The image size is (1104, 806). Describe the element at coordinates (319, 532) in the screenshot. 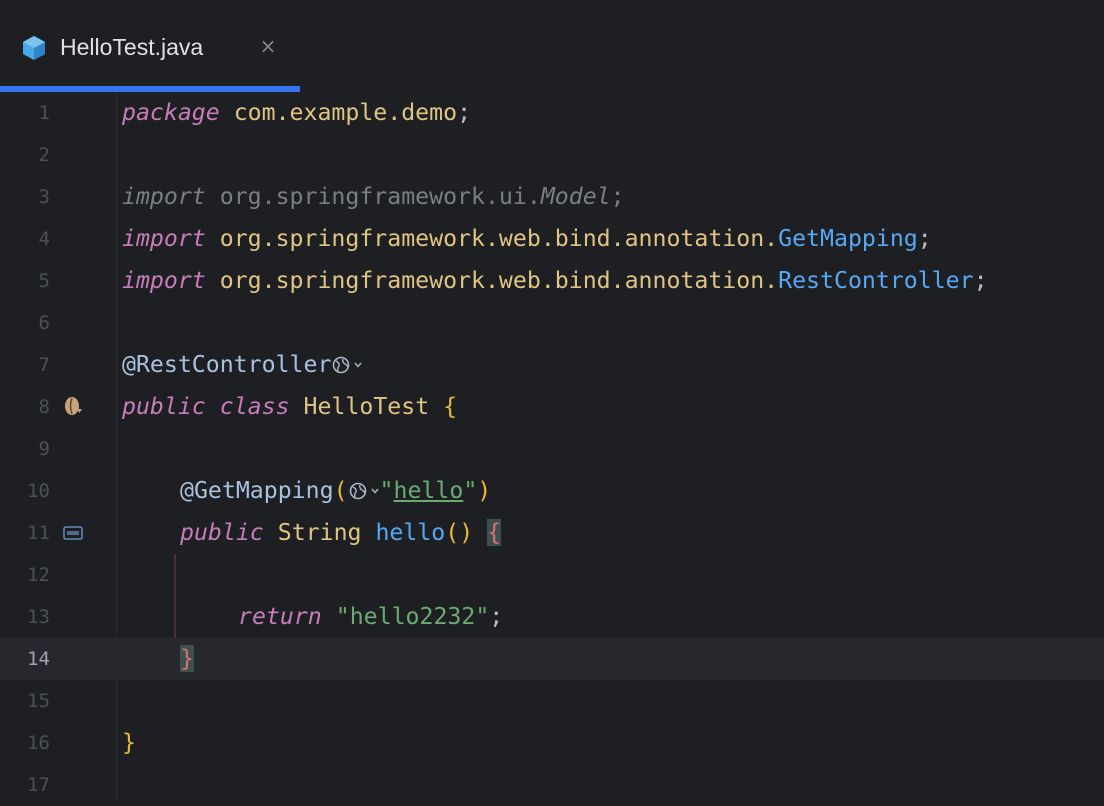

I see `type-token: String` at that location.